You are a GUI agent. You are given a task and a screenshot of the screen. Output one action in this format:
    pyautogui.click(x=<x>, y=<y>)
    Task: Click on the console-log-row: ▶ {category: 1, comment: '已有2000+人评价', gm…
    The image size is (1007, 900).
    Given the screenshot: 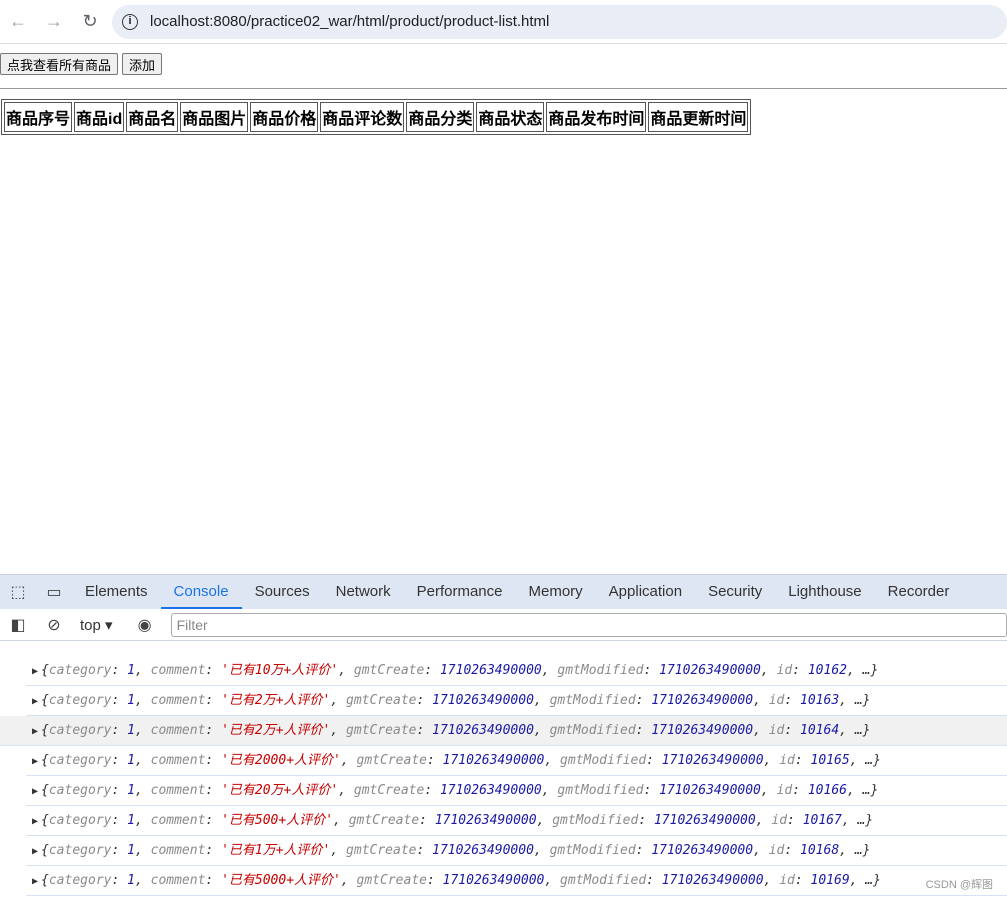 What is the action you would take?
    pyautogui.click(x=516, y=761)
    